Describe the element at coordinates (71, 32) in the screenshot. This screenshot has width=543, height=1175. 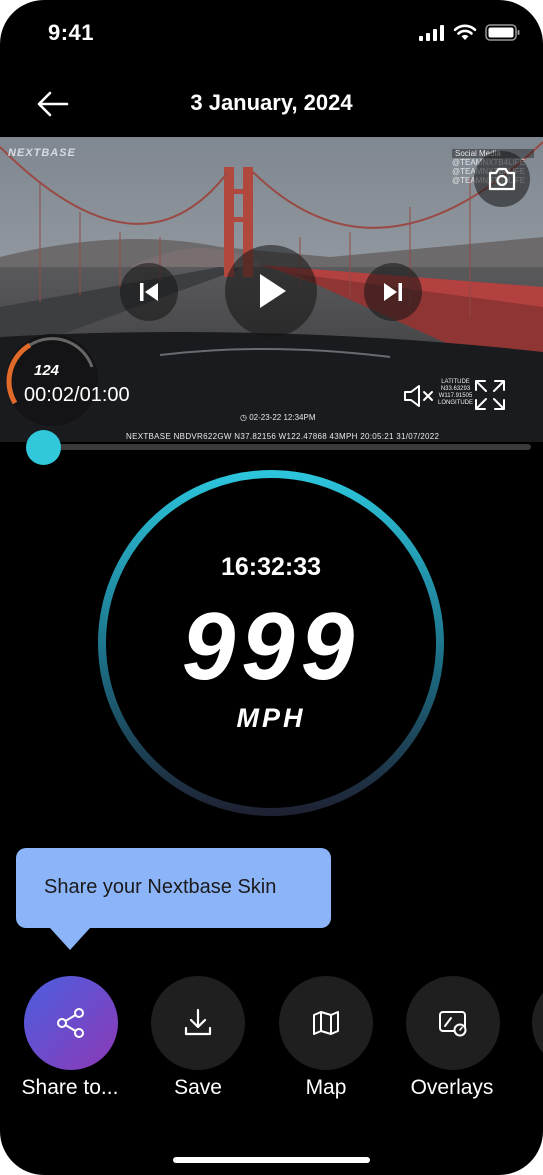
I see `status-time: 9:41` at that location.